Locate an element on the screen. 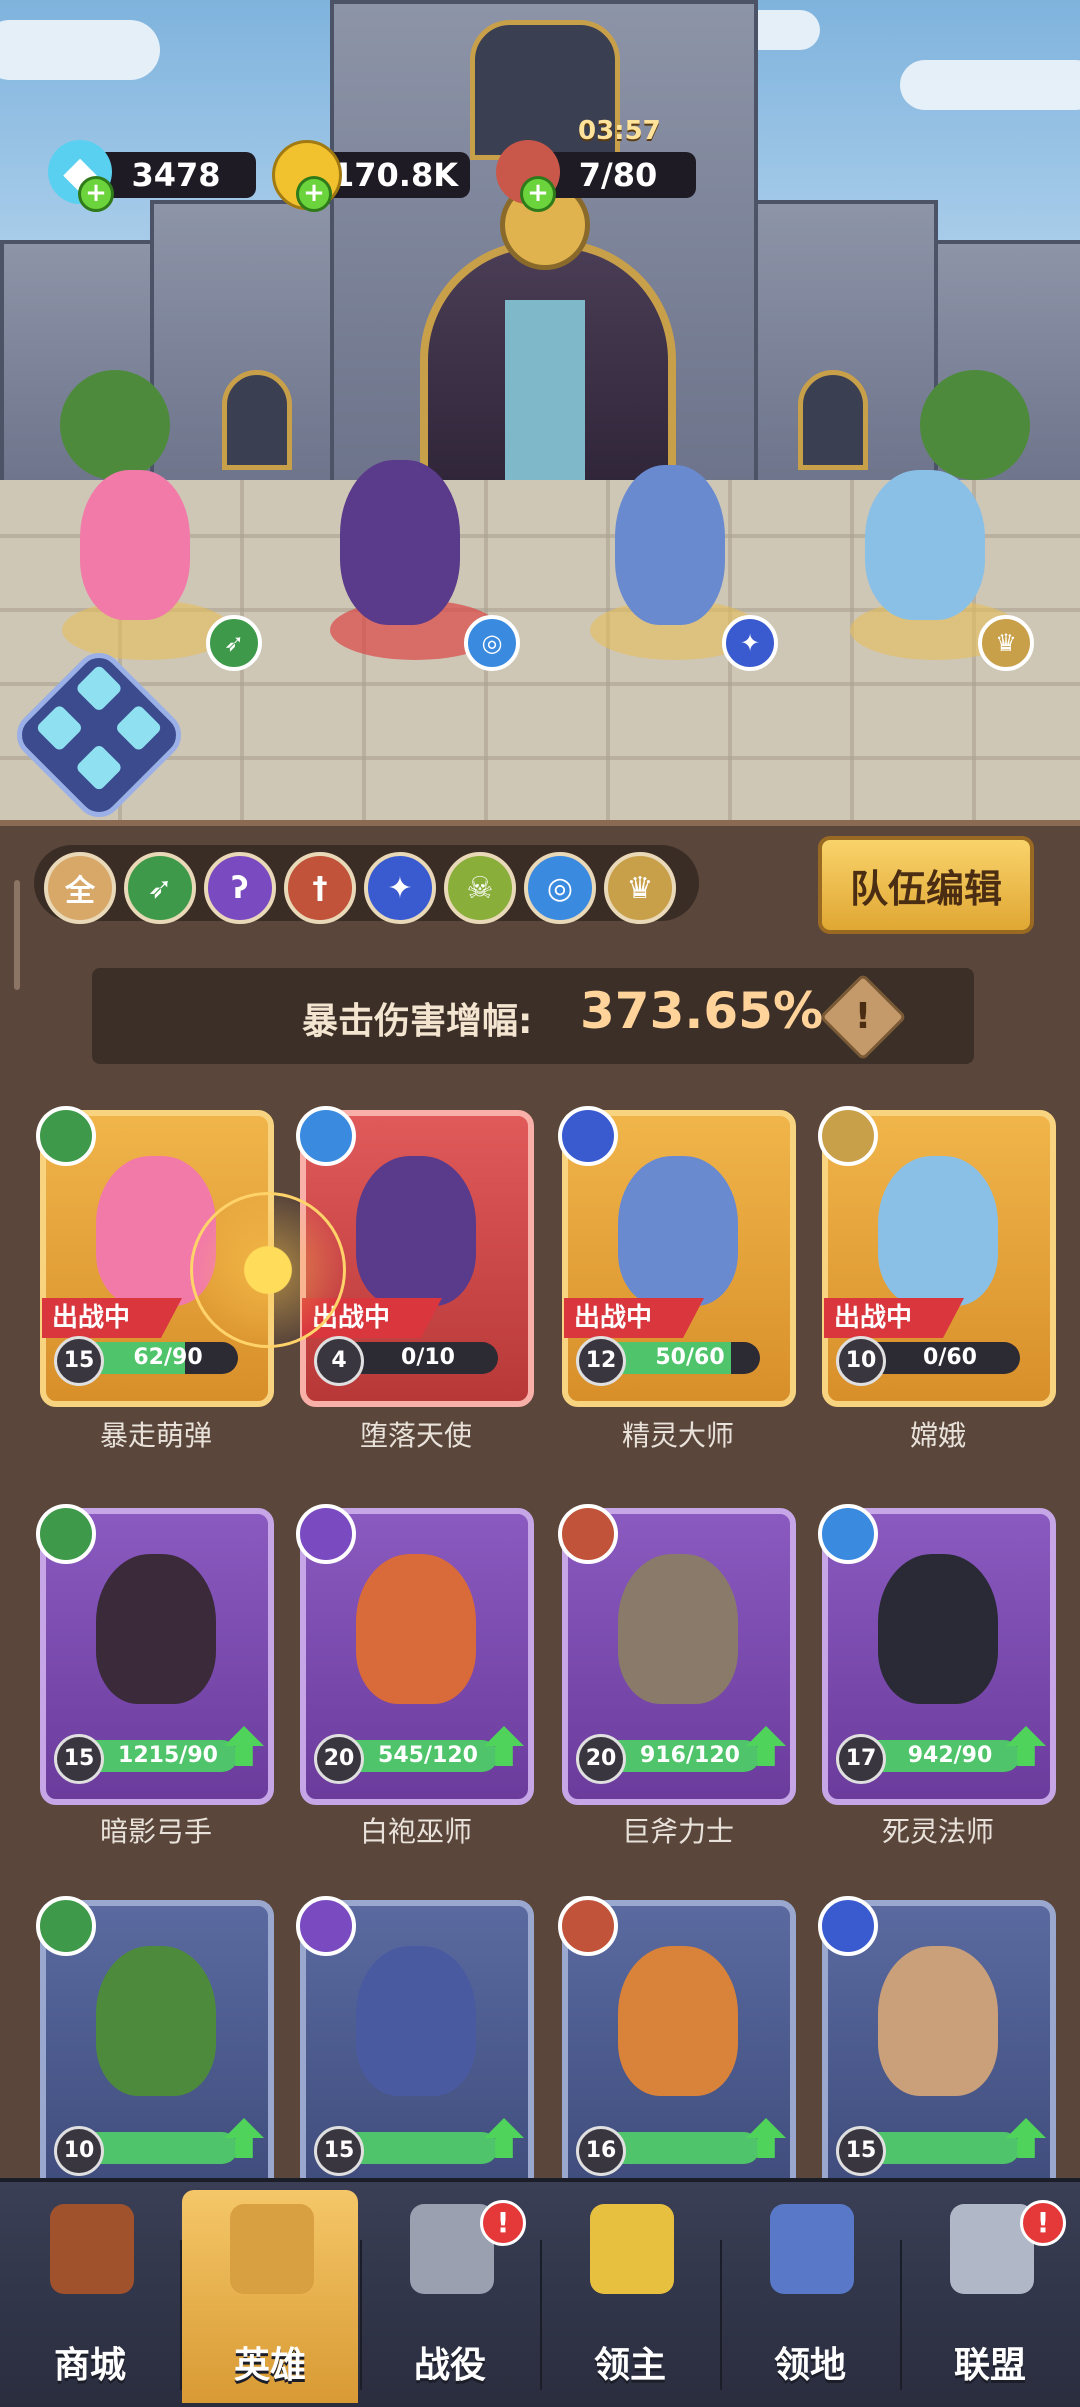  hero-card: 1215/90 15 is located at coordinates (155, 1654).